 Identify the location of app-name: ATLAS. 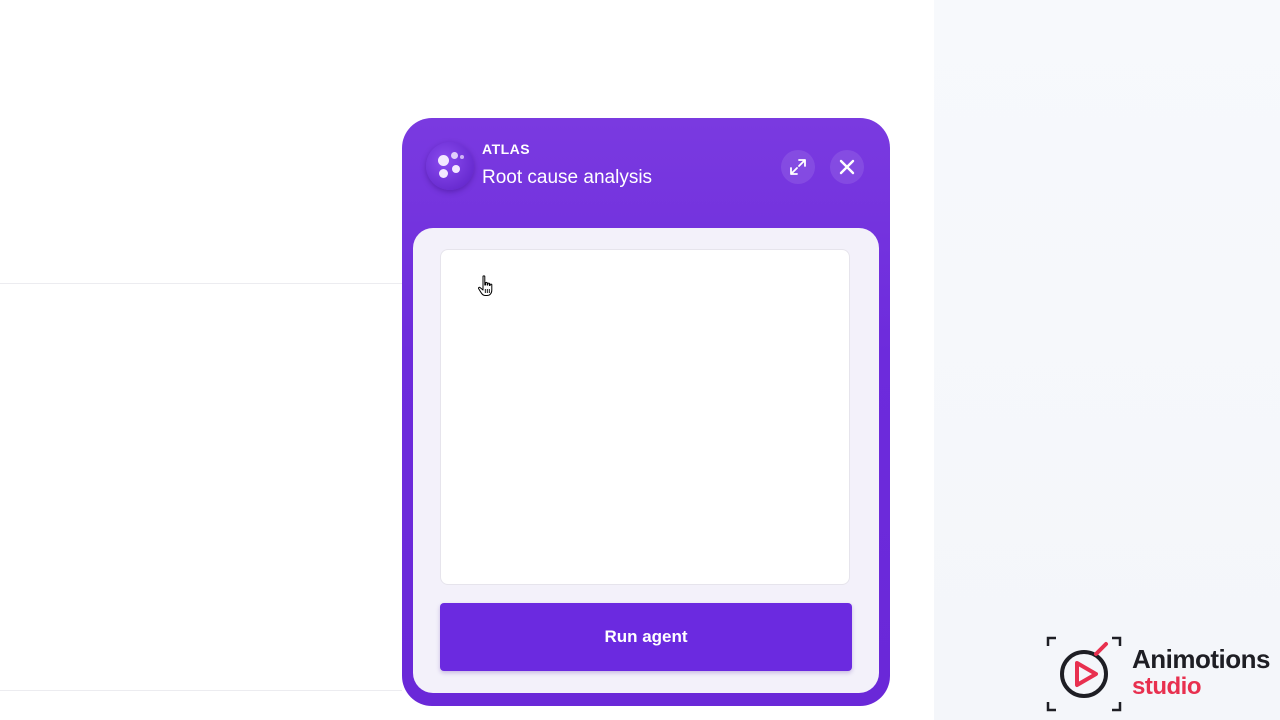
(506, 149).